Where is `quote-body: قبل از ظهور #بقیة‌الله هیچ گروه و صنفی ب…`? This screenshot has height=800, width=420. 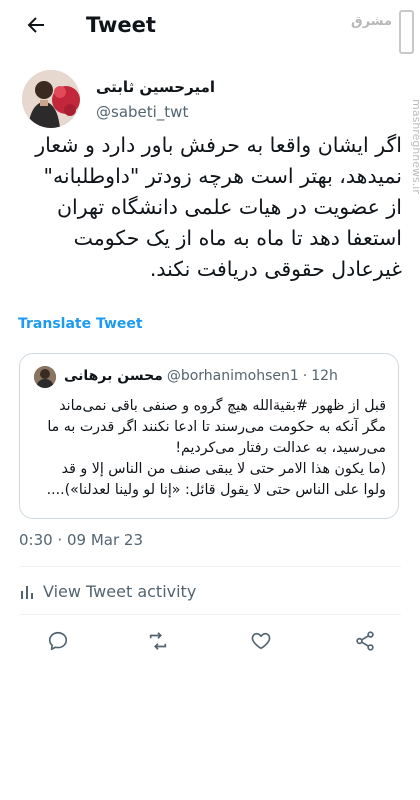 quote-body: قبل از ظهور #بقیة‌الله هیچ گروه و صنفی ب… is located at coordinates (209, 448).